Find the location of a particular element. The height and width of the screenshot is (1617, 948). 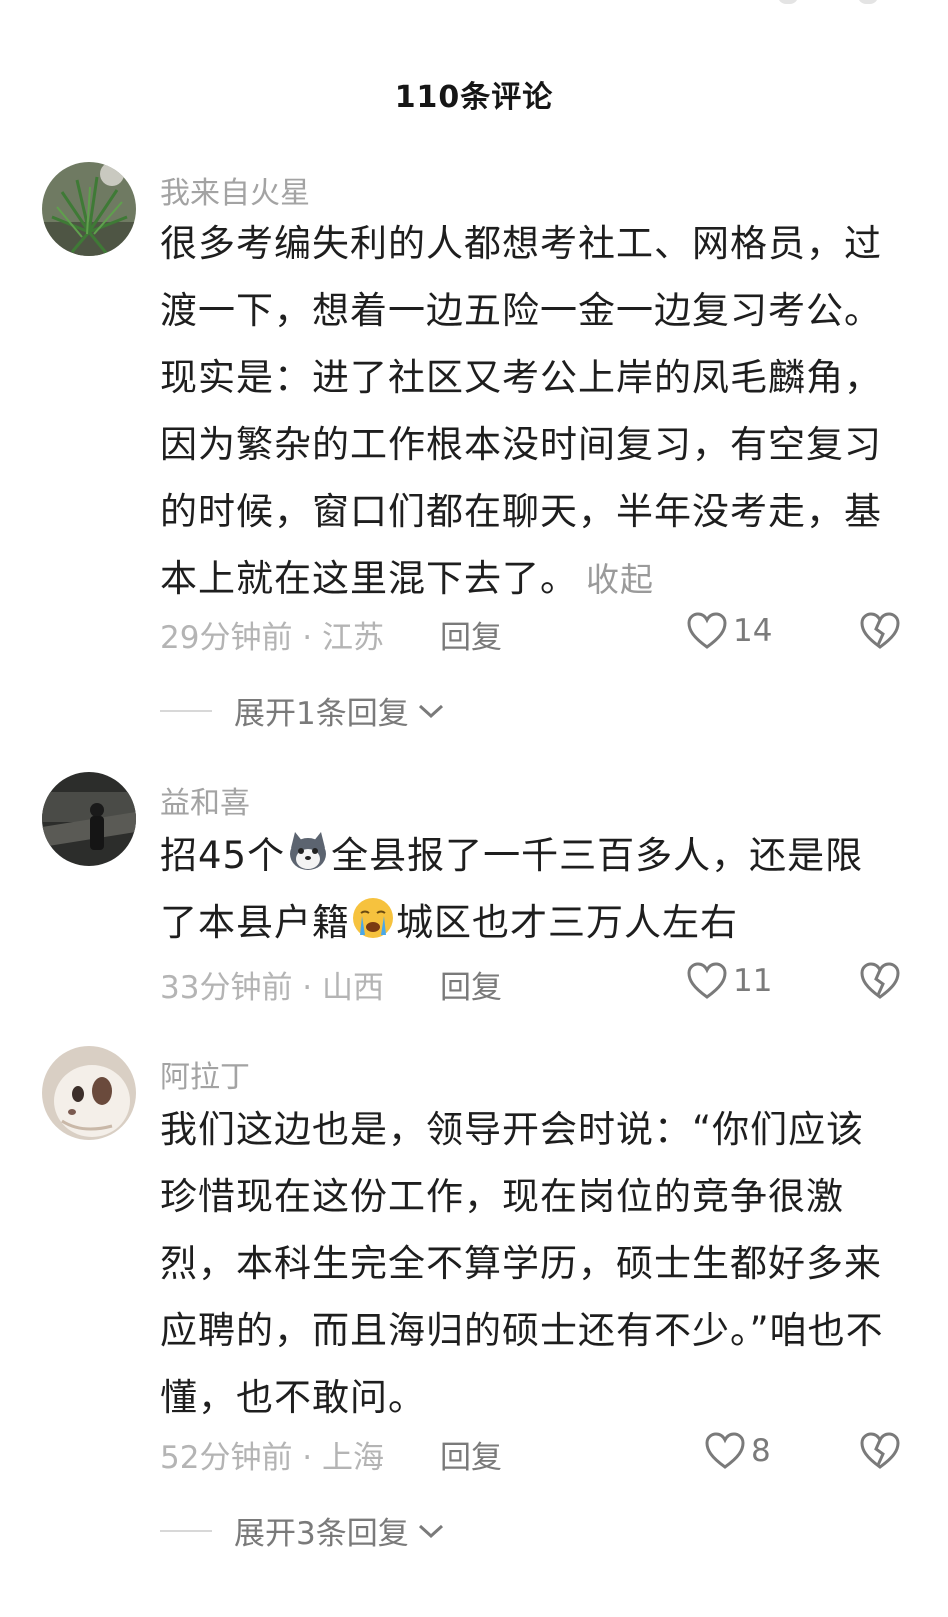

comment-meta: 52分钟前 · 上海 回复 8 is located at coordinates (530, 1457).